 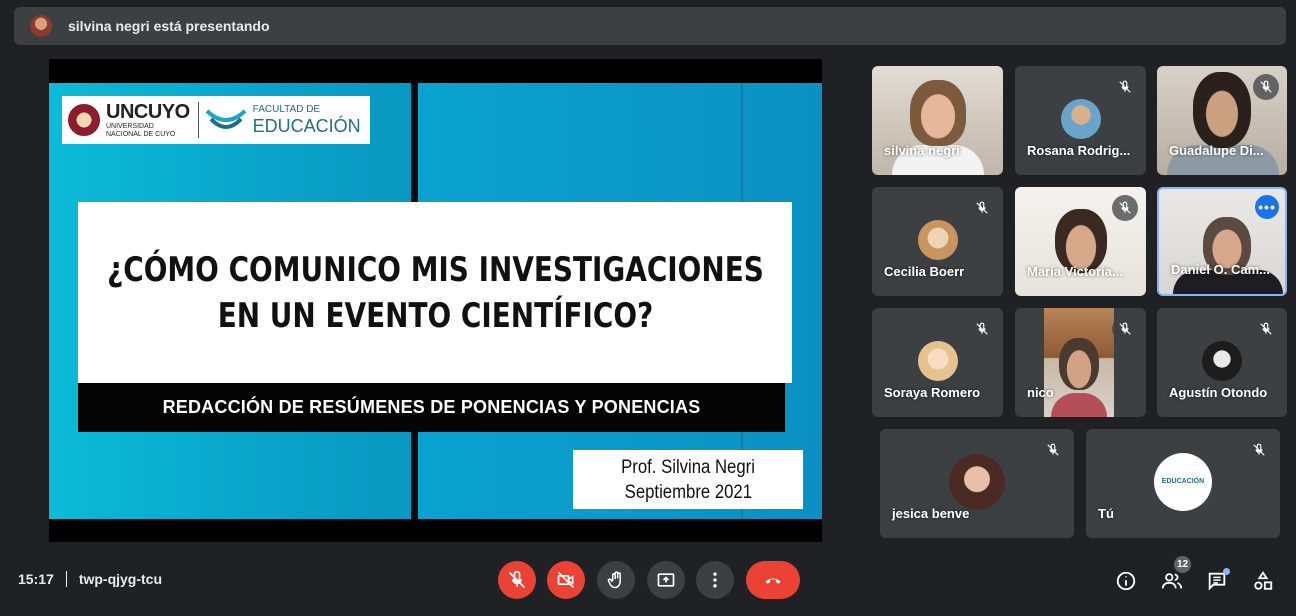 I want to click on self-tile: EDUCACIÓN Tú, so click(x=1183, y=483).